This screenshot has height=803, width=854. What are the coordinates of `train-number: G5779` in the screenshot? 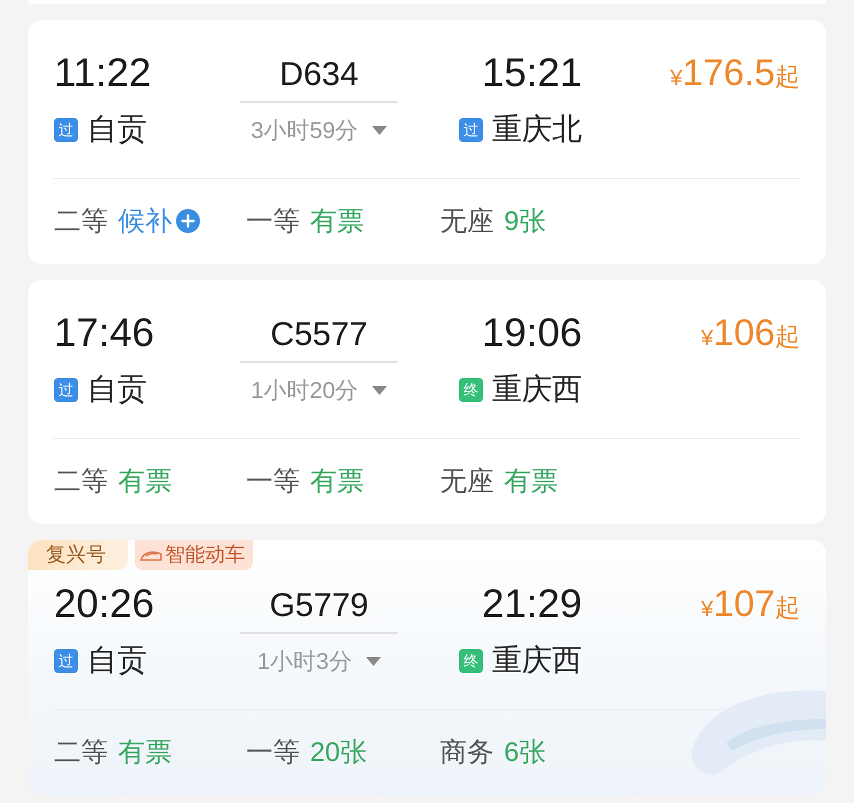 It's located at (319, 605).